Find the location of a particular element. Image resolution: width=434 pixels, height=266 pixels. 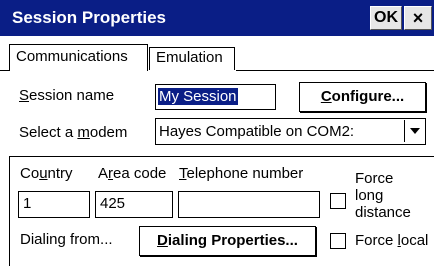

chevron-down-icon is located at coordinates (414, 131).